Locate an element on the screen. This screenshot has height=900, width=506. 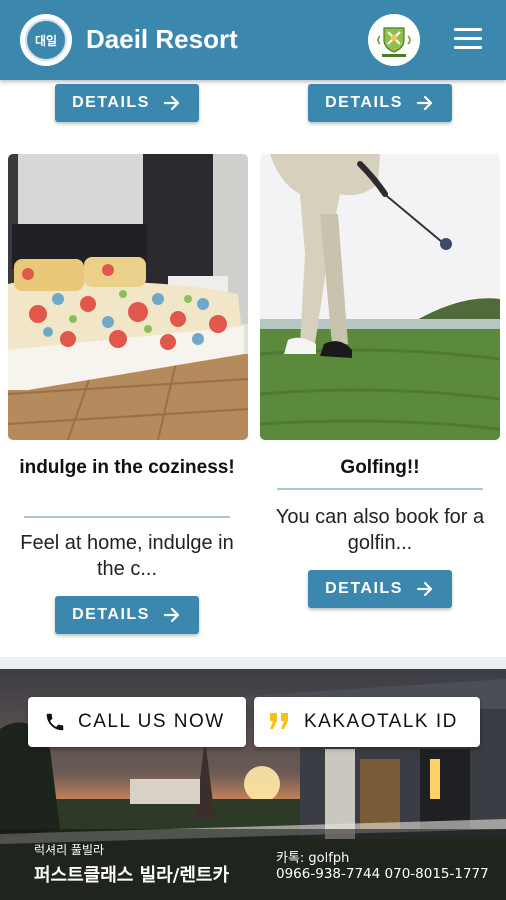
kakaotalk-id-label: KAKAOTALK ID is located at coordinates (381, 721).